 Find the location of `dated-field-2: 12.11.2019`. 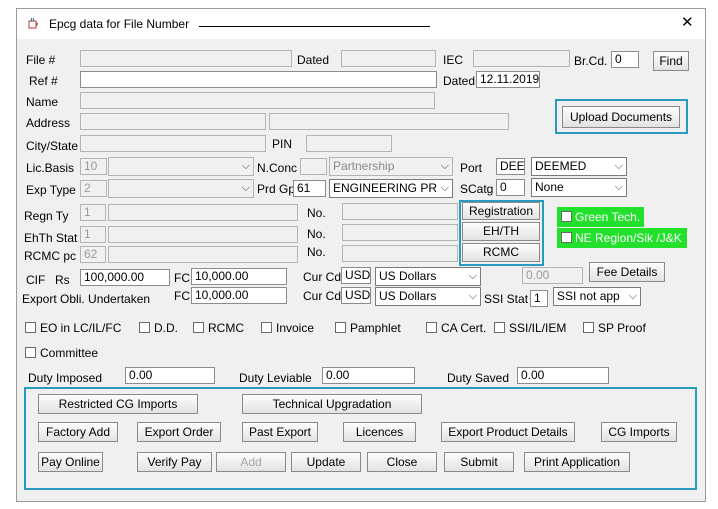

dated-field-2: 12.11.2019 is located at coordinates (508, 79).